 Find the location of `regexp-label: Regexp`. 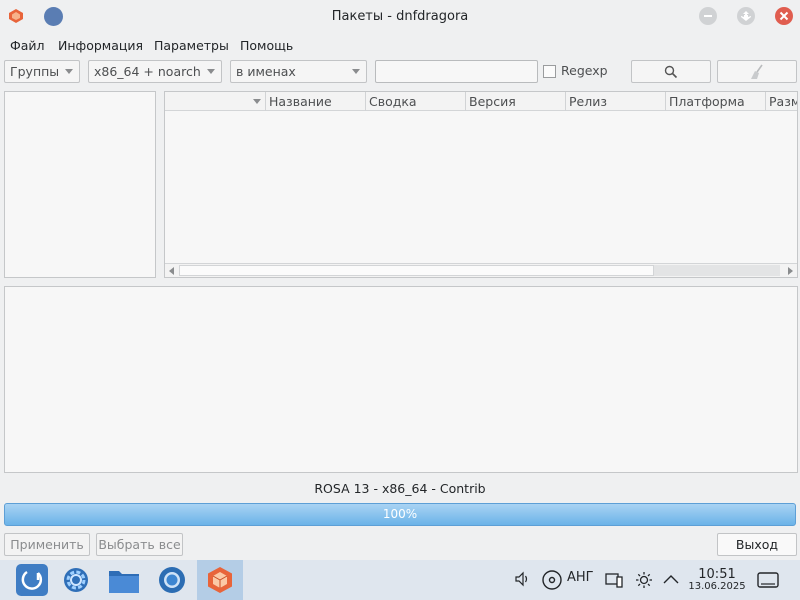

regexp-label: Regexp is located at coordinates (584, 70).